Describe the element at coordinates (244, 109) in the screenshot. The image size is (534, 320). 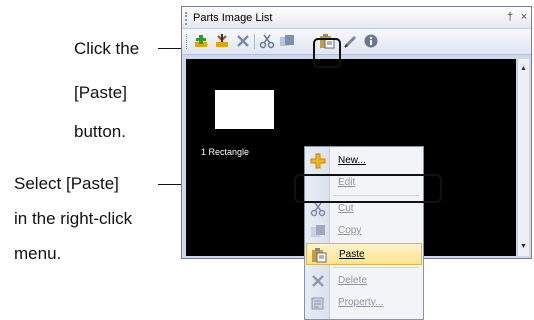
I see `part-thumbnail-rectangle` at that location.